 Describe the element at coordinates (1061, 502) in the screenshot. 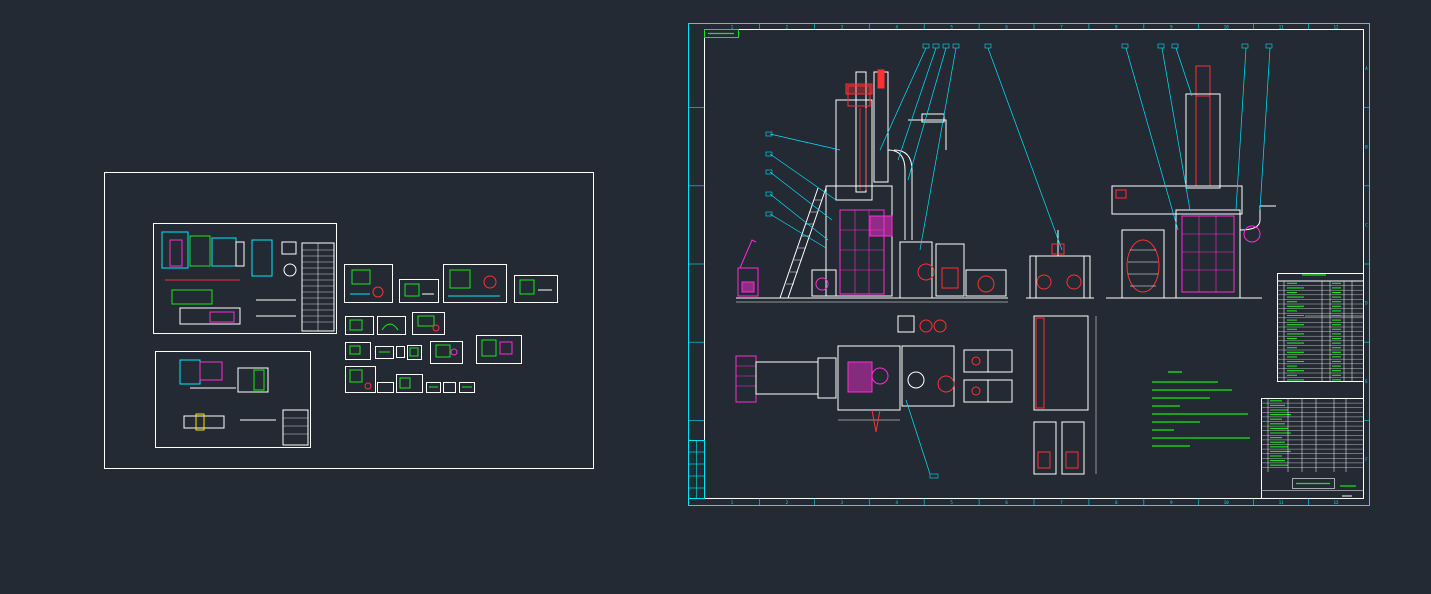

I see `zone-number-bottom: 7` at that location.